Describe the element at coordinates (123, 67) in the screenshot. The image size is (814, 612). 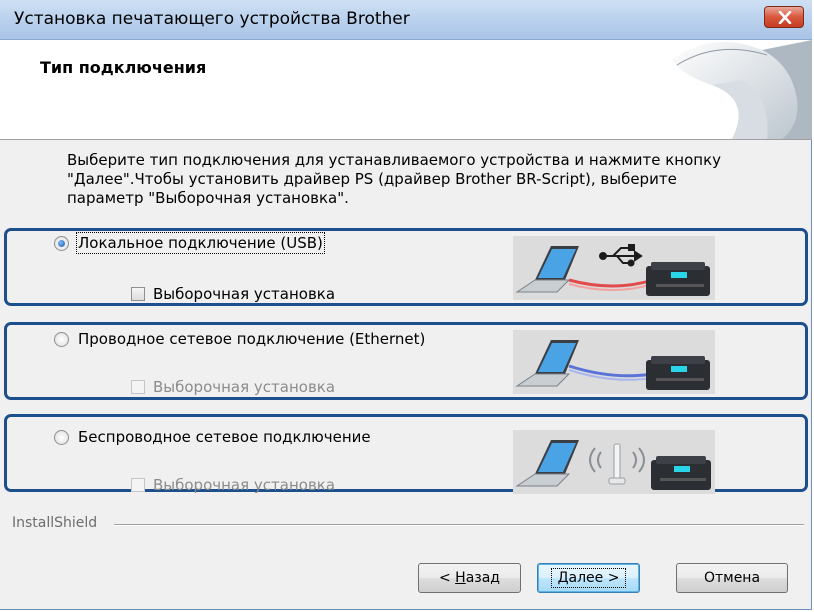
I see `page-title: Тип подключения` at that location.